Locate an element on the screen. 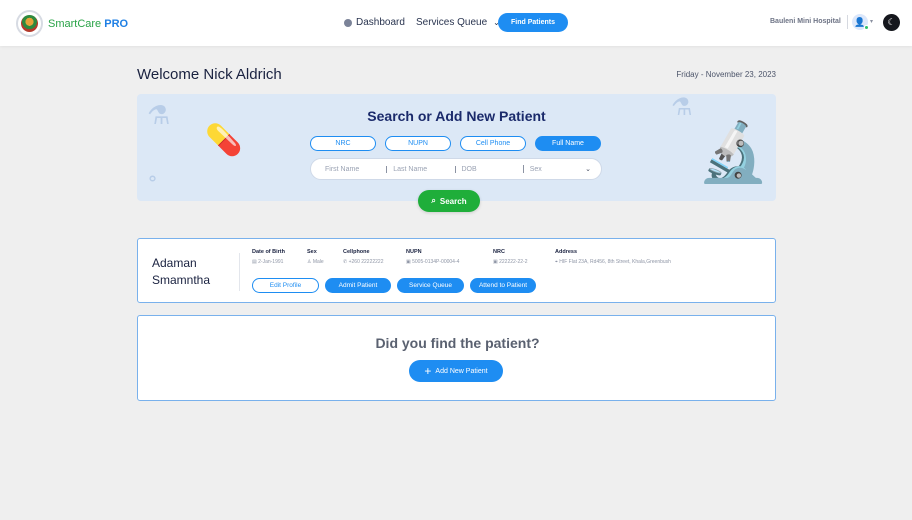 This screenshot has height=520, width=912. patient-name: Adaman Smamntha is located at coordinates (192, 272).